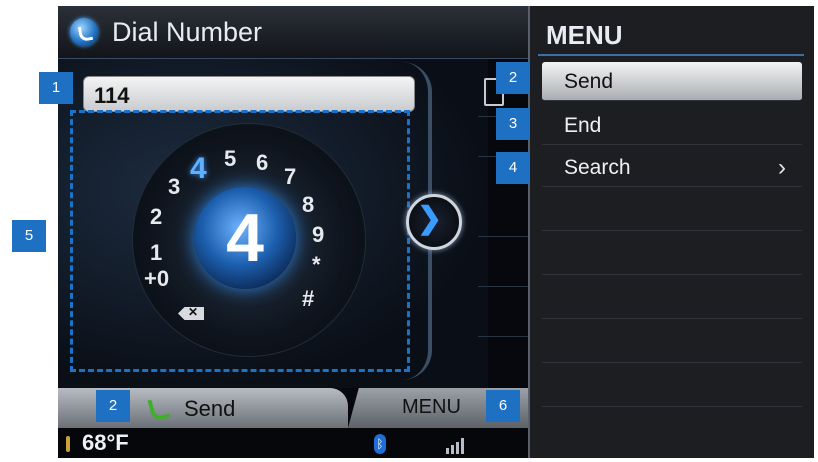 This screenshot has height=462, width=818. I want to click on chevron-right-icon: ›, so click(782, 167).